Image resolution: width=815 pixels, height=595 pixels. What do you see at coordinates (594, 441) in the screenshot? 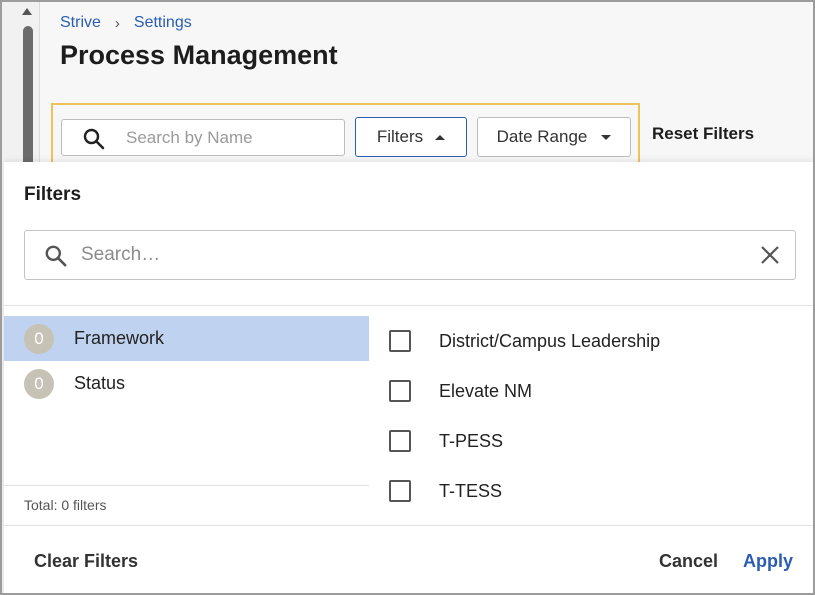
I see `option-item: T-PESS` at bounding box center [594, 441].